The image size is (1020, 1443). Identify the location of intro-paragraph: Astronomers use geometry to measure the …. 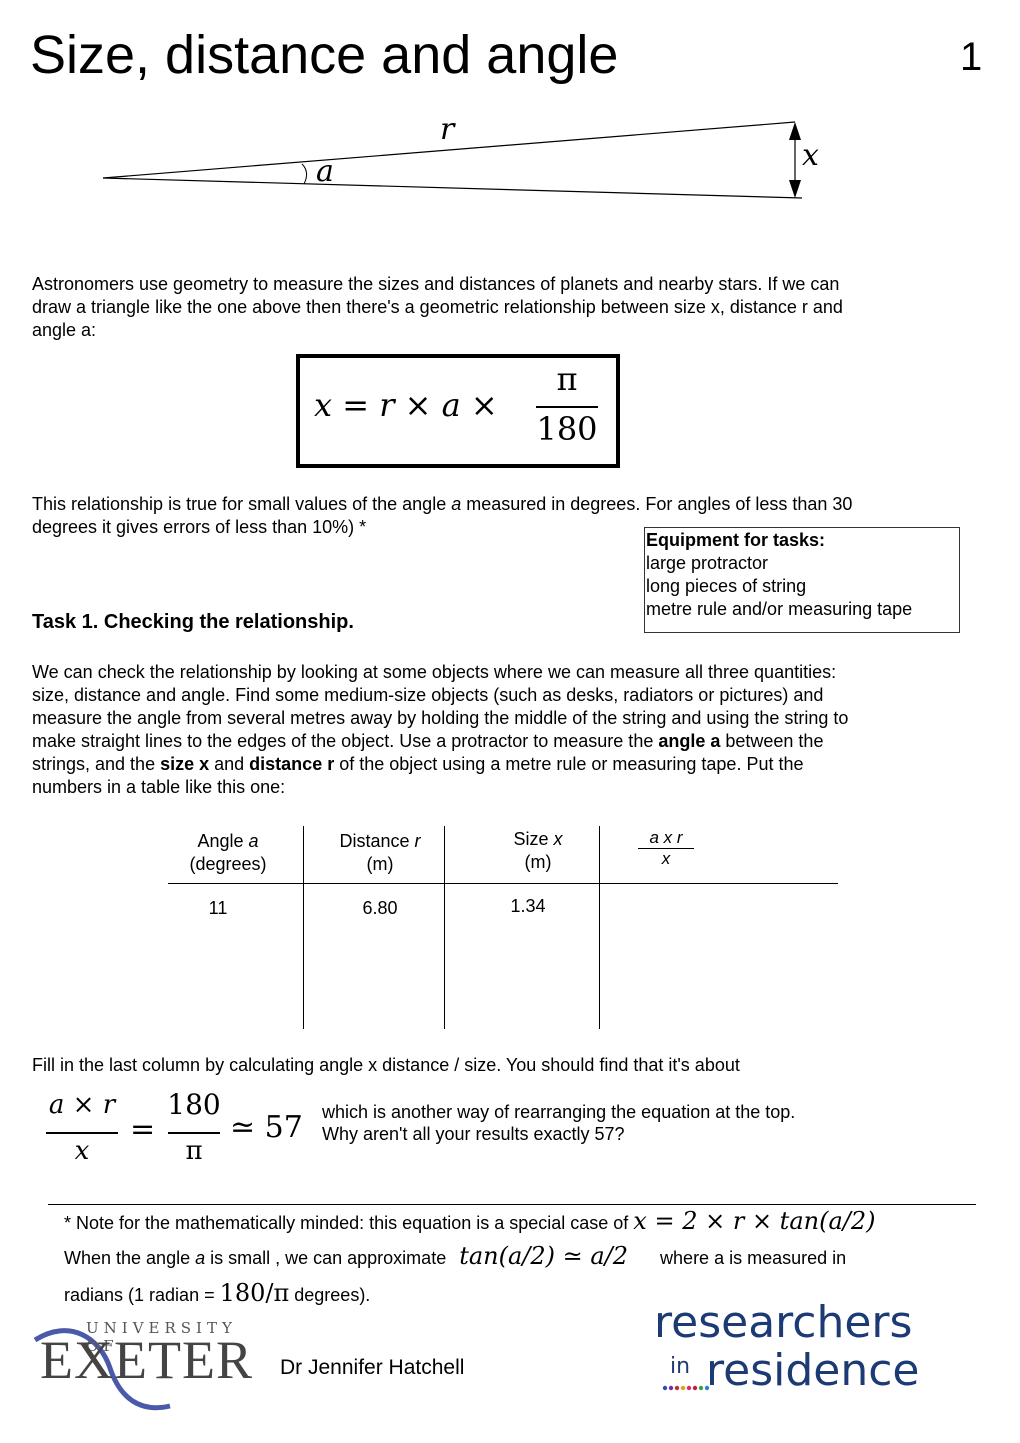
(512, 307).